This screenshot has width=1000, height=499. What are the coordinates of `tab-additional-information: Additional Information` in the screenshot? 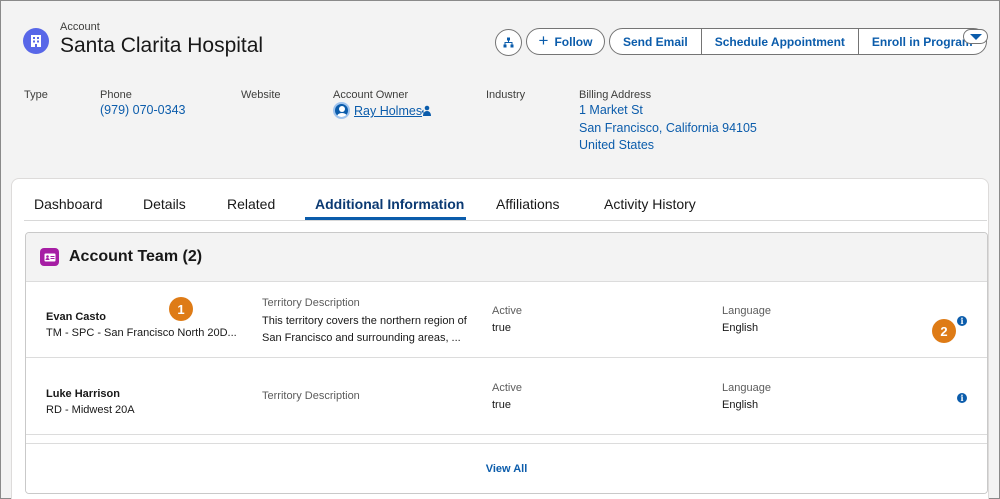 It's located at (389, 204).